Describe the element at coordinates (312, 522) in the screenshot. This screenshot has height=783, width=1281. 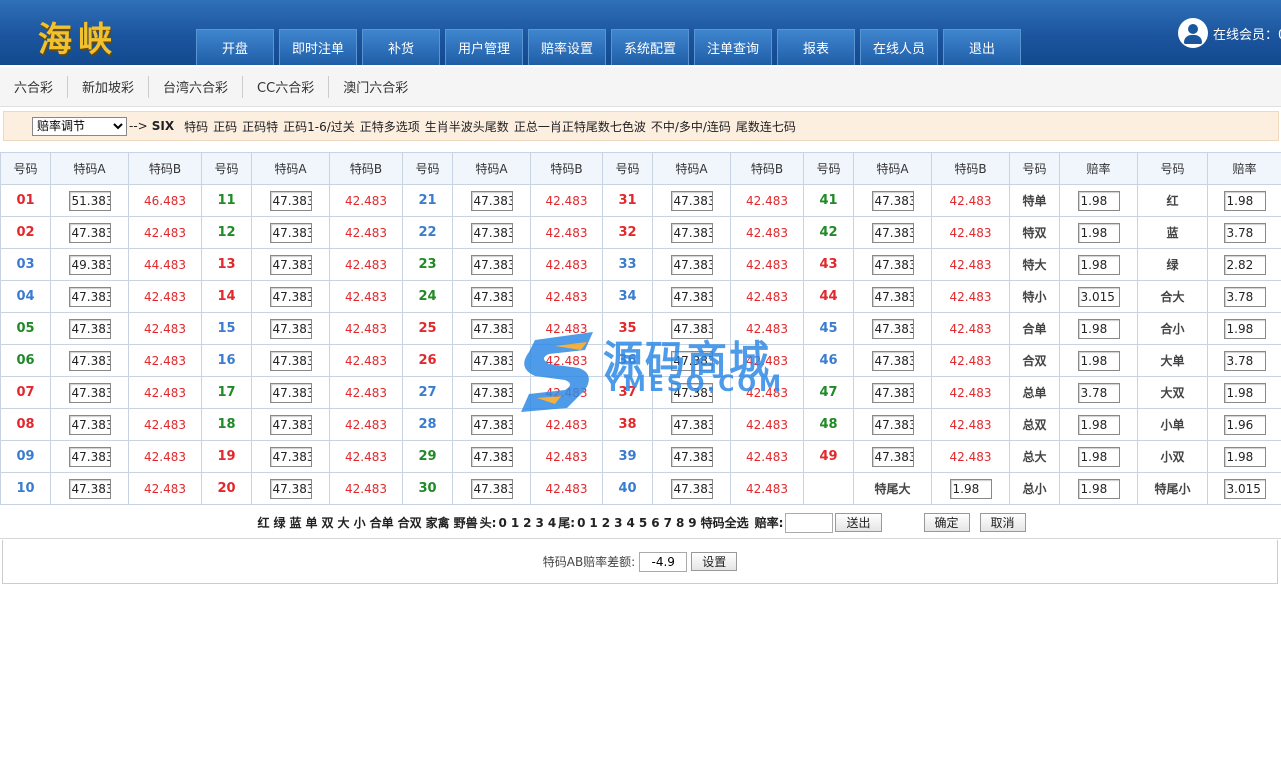
I see `quick-item-3: 单` at that location.